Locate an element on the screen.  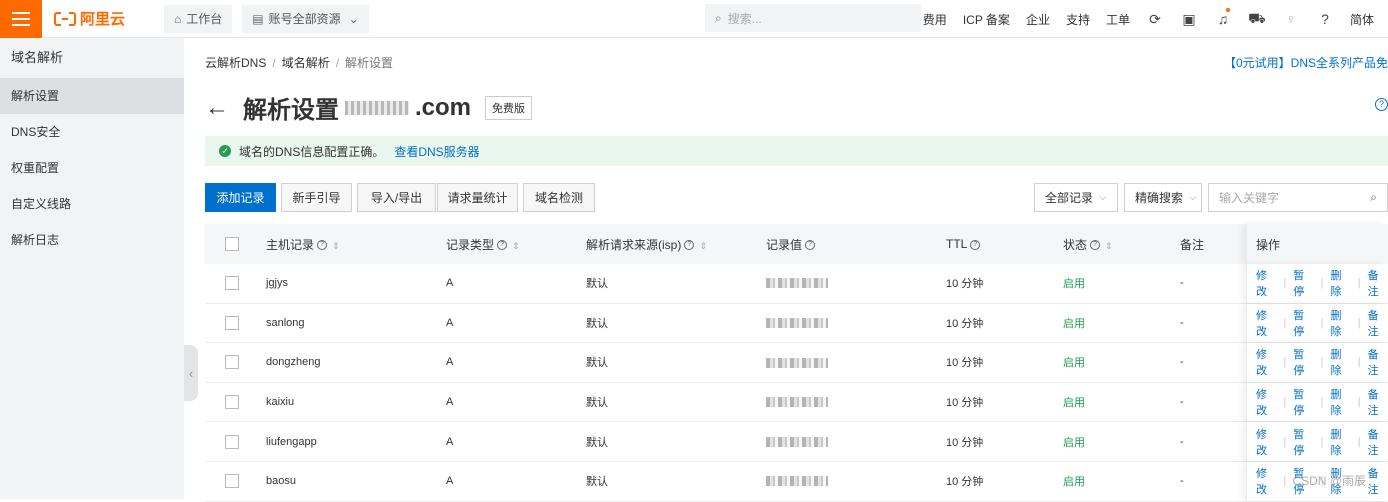
nav-link-enterprise: 企业 is located at coordinates (1038, 19).